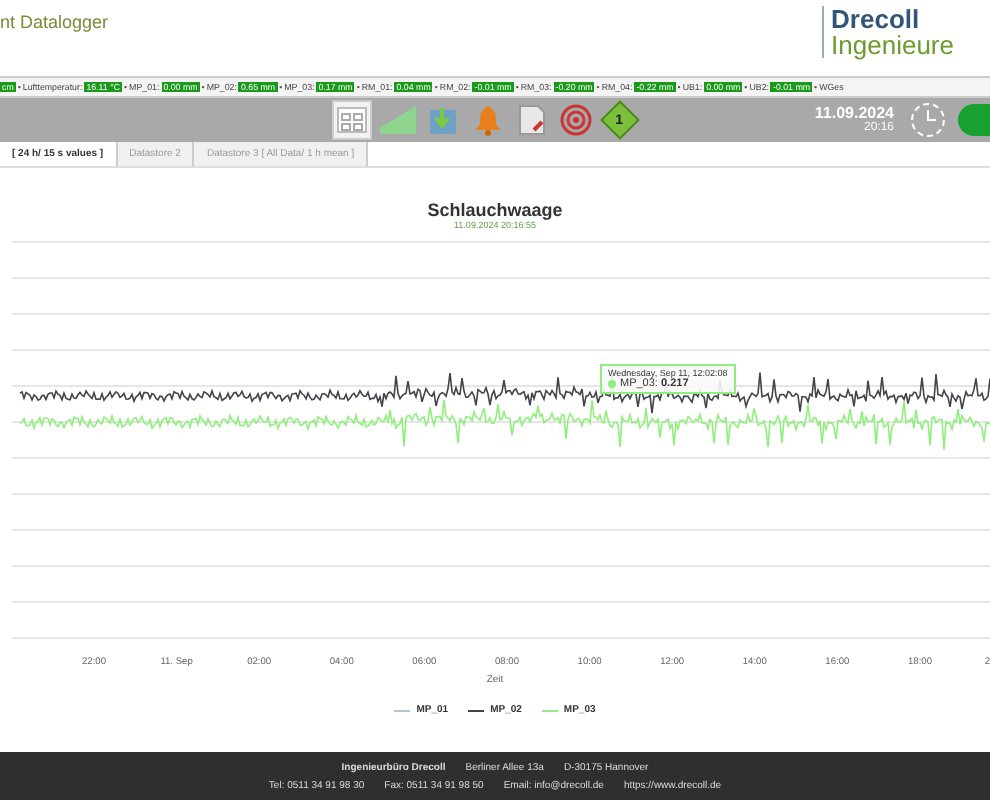 The width and height of the screenshot is (990, 800). I want to click on app-title: nt Datalogger, so click(54, 22).